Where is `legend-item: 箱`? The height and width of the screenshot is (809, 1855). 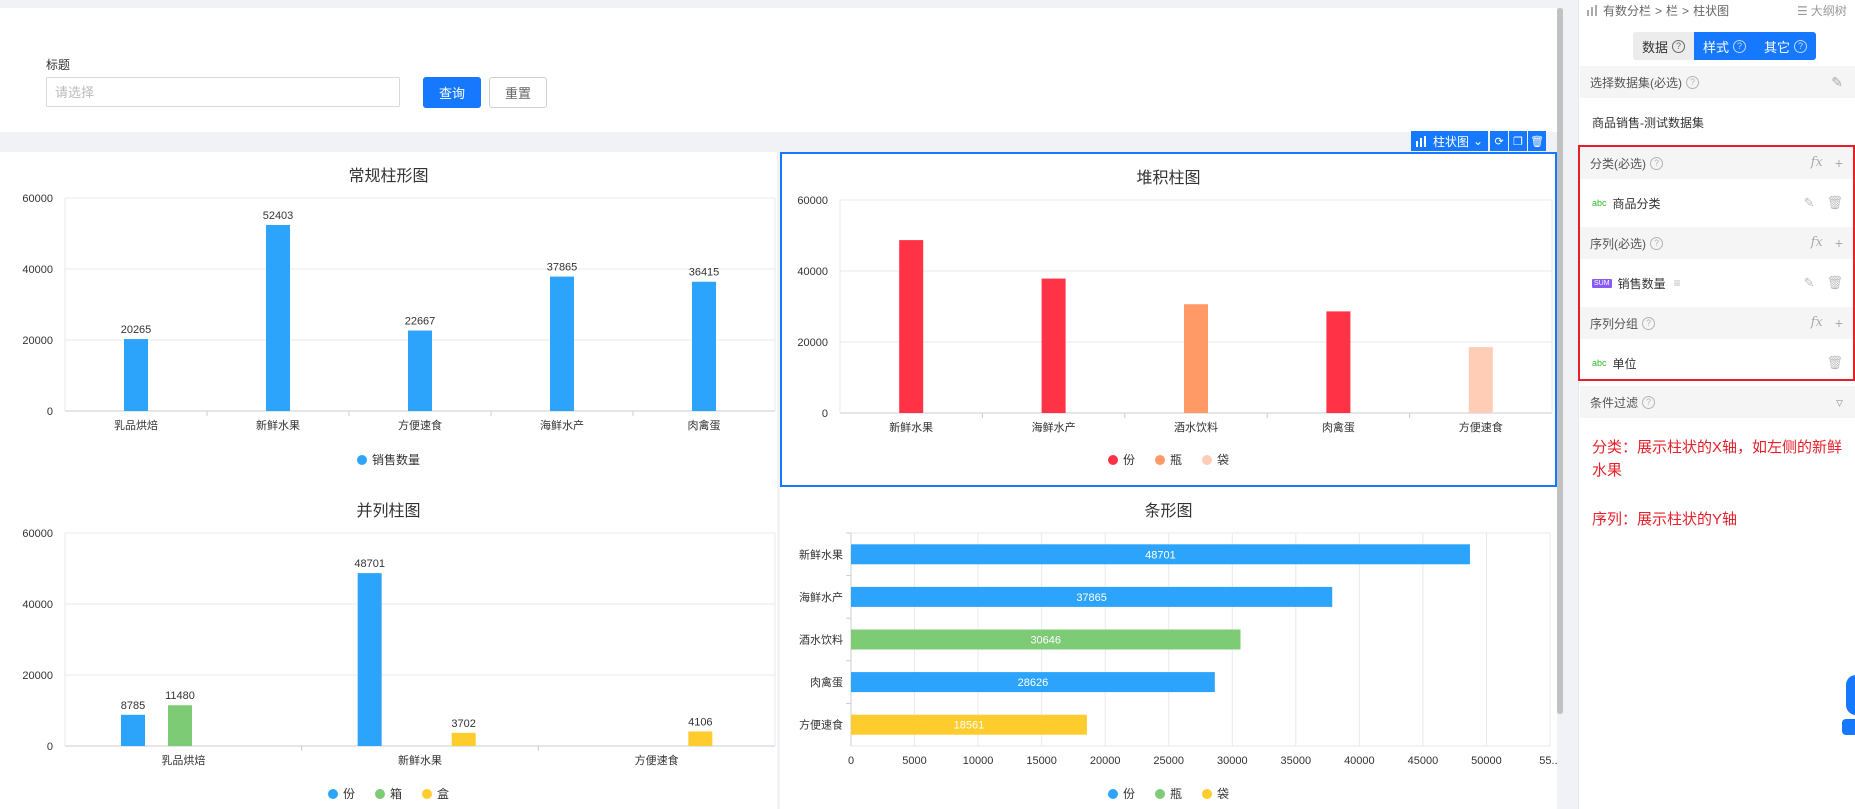
legend-item: 箱 is located at coordinates (388, 793).